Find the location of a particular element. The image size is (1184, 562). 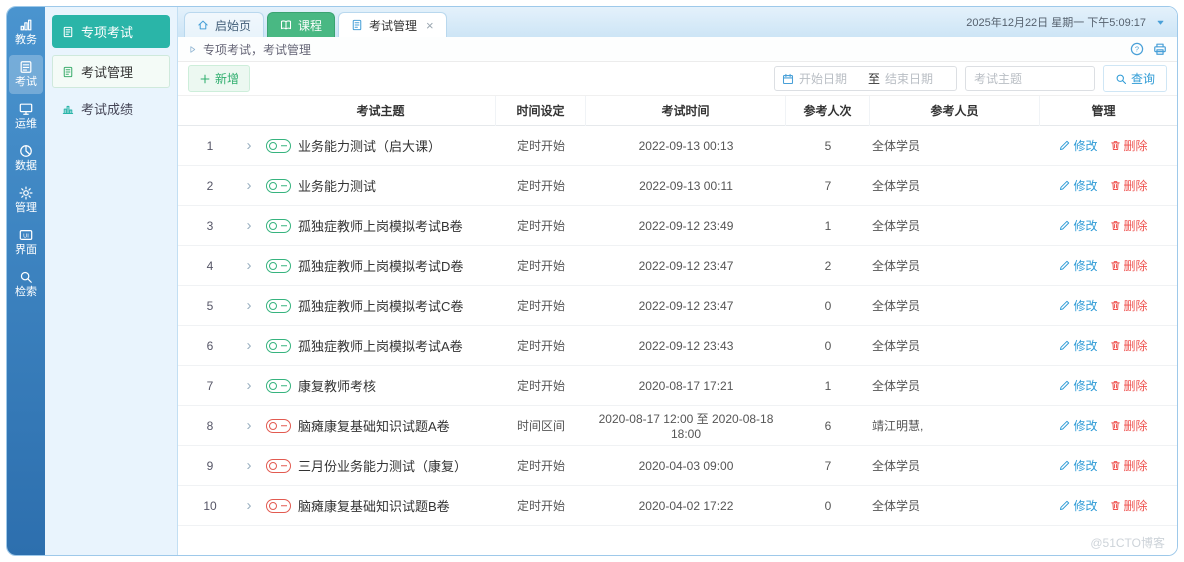

search-button: 查询 is located at coordinates (1134, 78).